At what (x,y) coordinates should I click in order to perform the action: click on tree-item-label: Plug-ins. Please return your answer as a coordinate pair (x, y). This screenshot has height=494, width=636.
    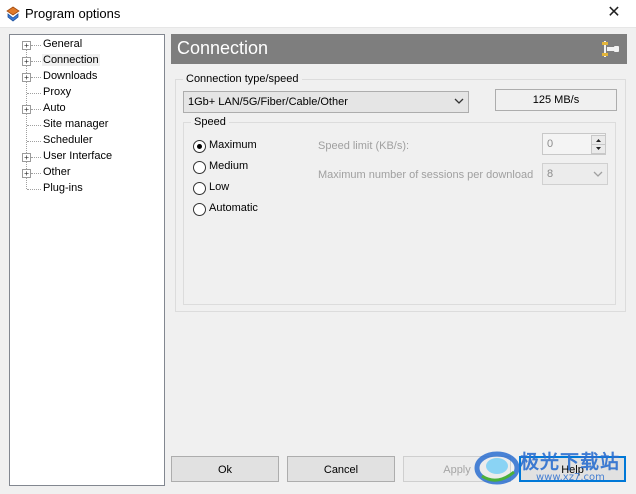
    Looking at the image, I should click on (63, 188).